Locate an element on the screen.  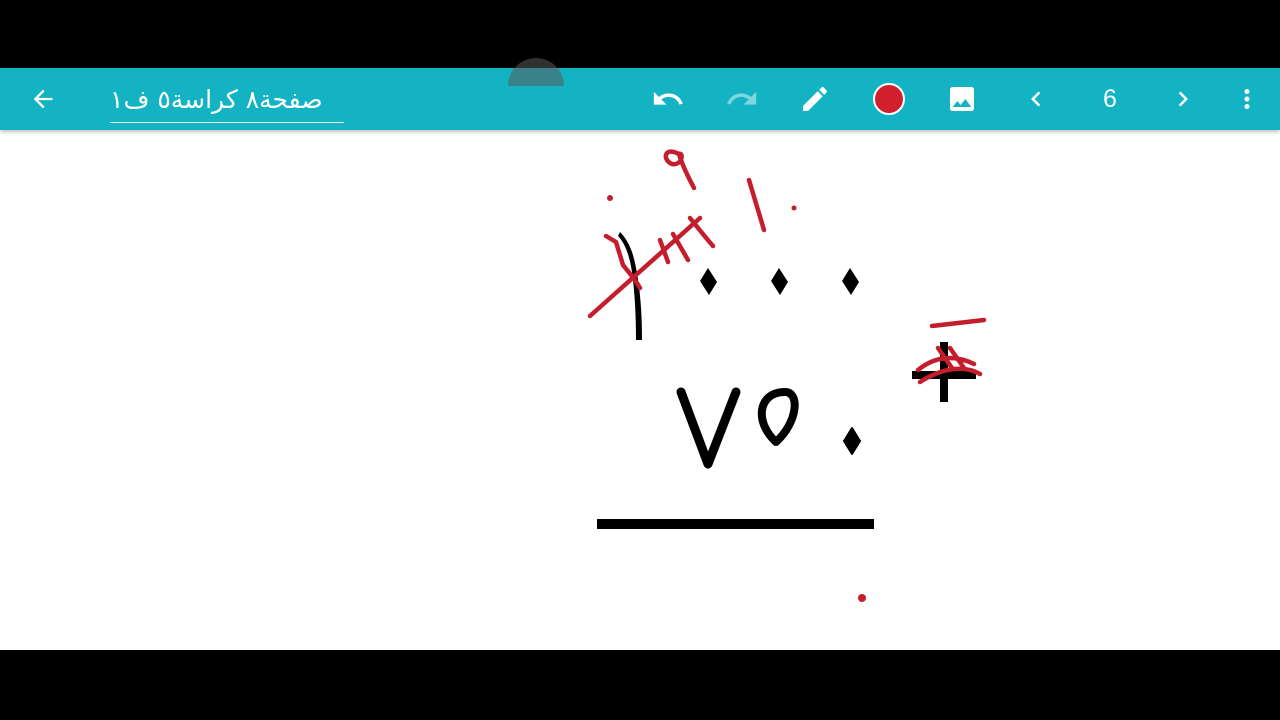
app-toolbar: صفحة٨ كراسة٥ ف١ 6 is located at coordinates (640, 99).